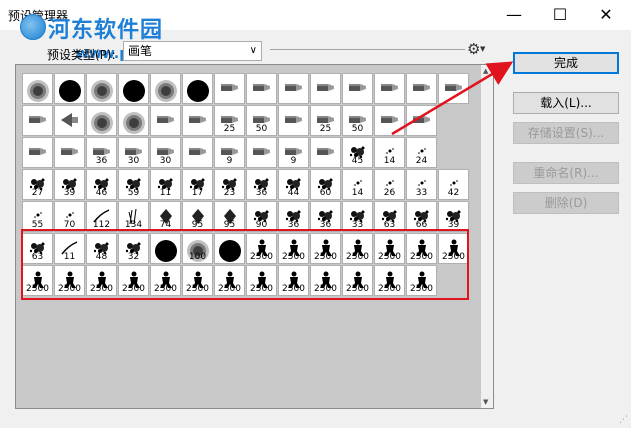  What do you see at coordinates (452, 98) in the screenshot?
I see `annotation-arrow-icon` at bounding box center [452, 98].